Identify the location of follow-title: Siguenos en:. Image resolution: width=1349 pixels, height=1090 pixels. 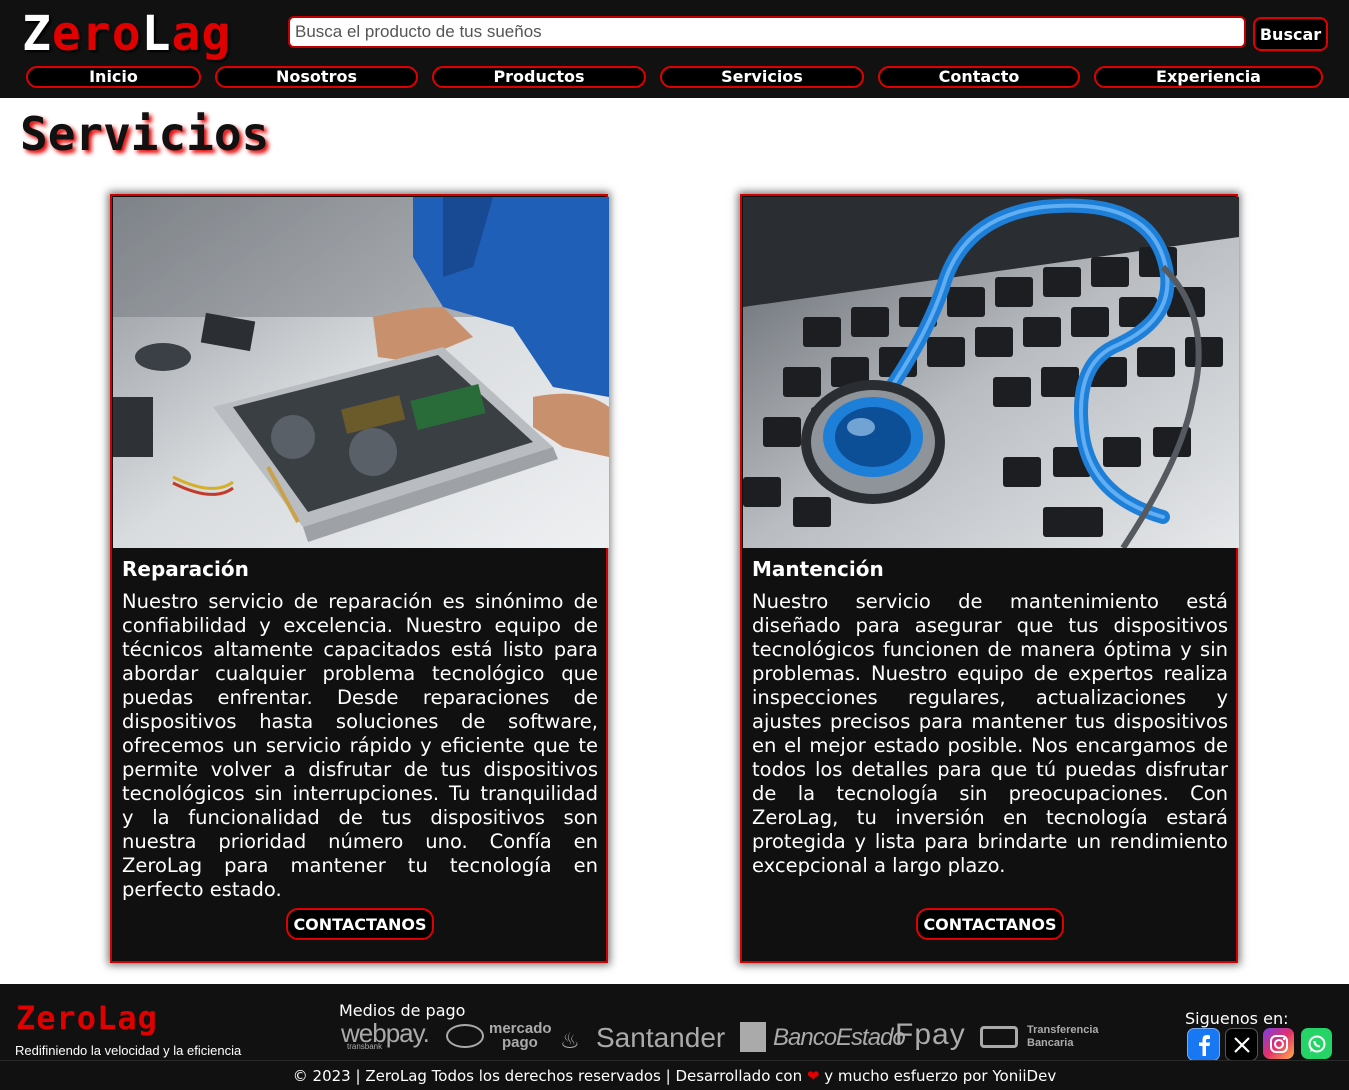
(1237, 1018).